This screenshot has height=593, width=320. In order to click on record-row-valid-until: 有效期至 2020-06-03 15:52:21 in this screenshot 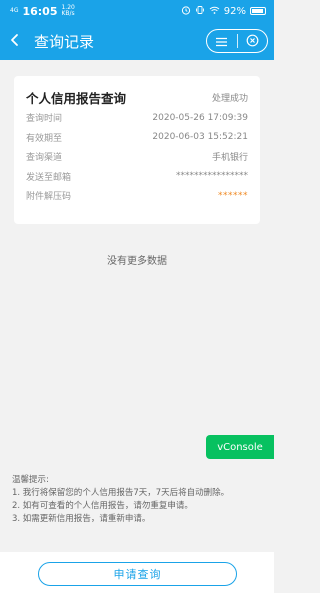, I will do `click(137, 138)`.